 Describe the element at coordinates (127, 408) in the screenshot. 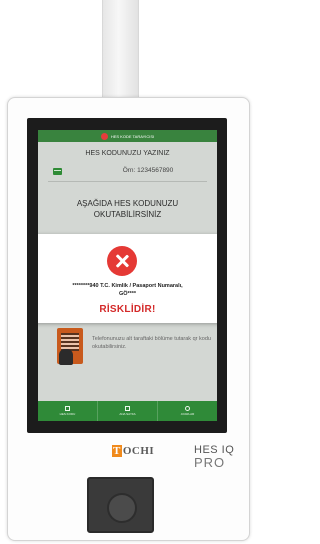

I see `home-icon` at that location.